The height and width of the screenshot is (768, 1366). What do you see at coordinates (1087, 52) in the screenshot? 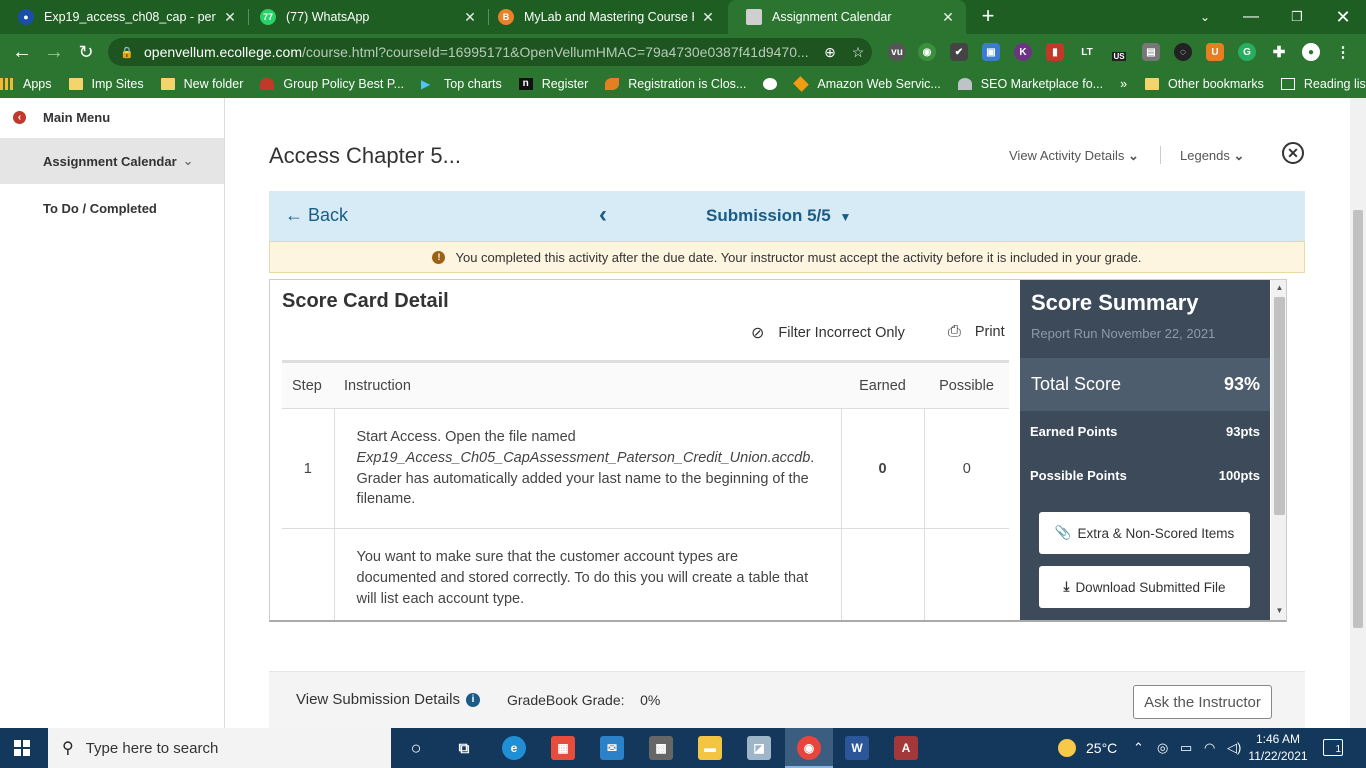
I see `extension-lt-icon: LT` at bounding box center [1087, 52].